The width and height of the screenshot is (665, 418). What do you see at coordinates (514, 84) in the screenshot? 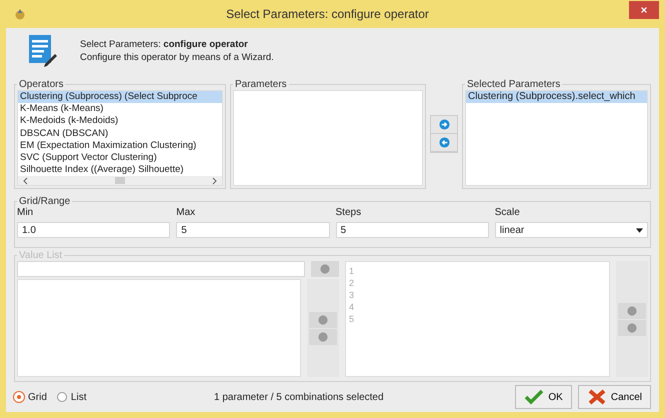
I see `group-label: Selected Parameters` at bounding box center [514, 84].